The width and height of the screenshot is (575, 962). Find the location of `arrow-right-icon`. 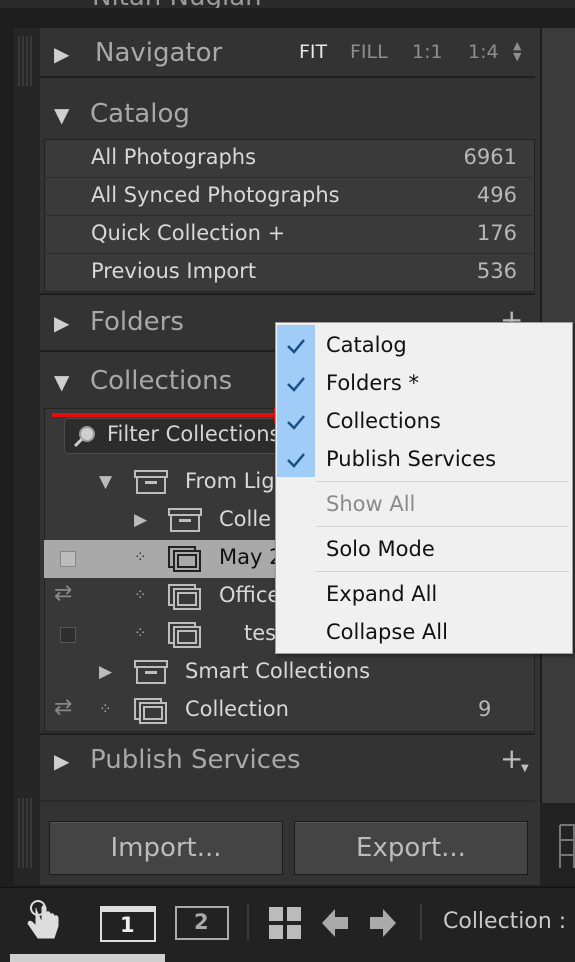

arrow-right-icon is located at coordinates (383, 923).